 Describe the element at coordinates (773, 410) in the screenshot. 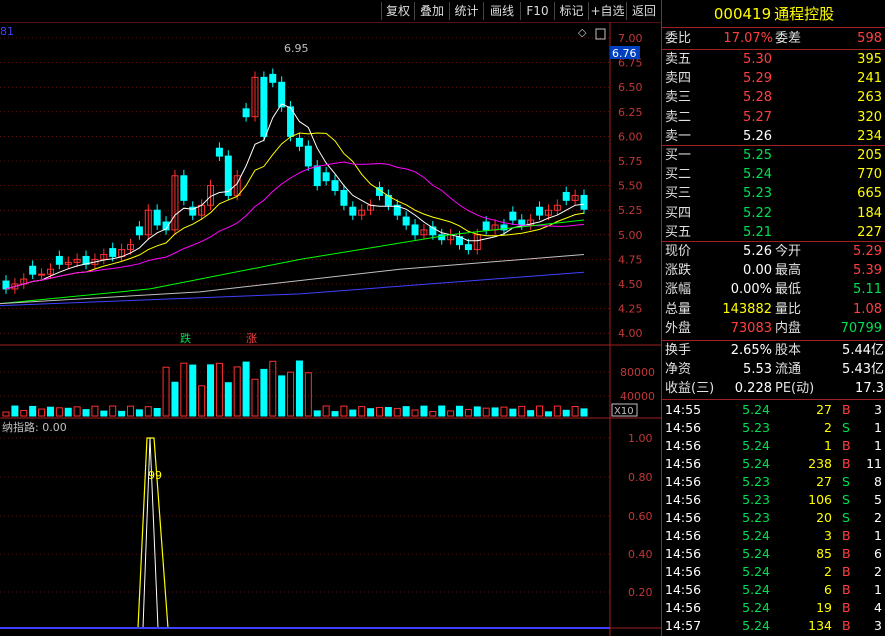

I see `tick-row: 14:55 5.24 27 B 3` at that location.